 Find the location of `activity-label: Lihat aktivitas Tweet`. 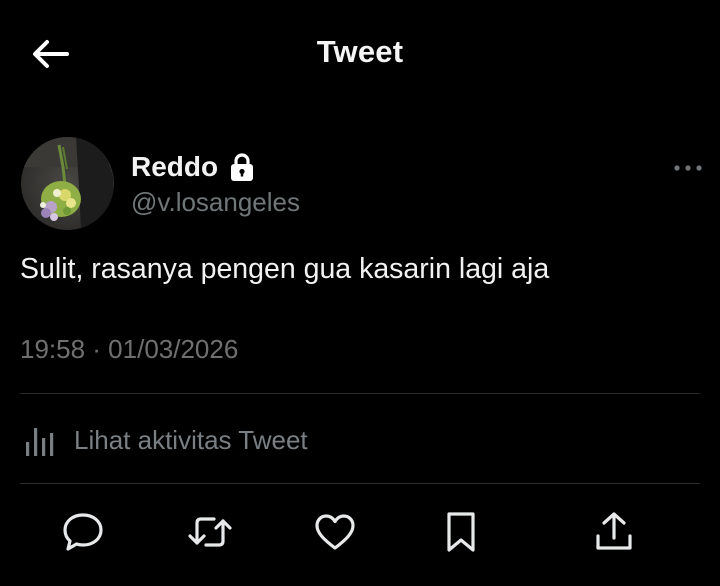

activity-label: Lihat aktivitas Tweet is located at coordinates (191, 439).